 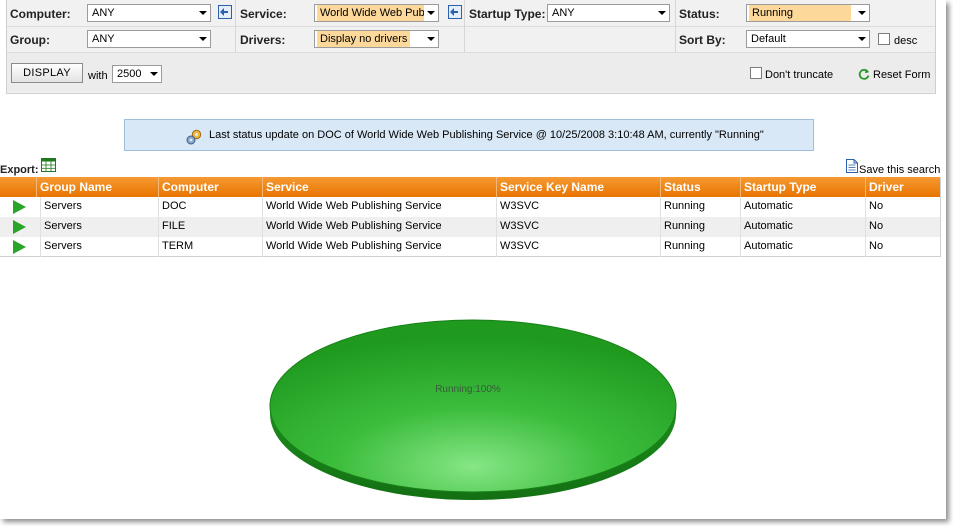 I want to click on col-startup-type: Startup Type, so click(x=802, y=187).